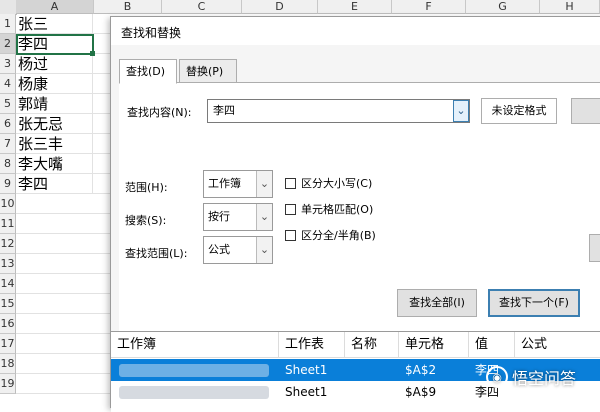 The image size is (600, 412). I want to click on search-select: 按行 ⌄, so click(238, 217).